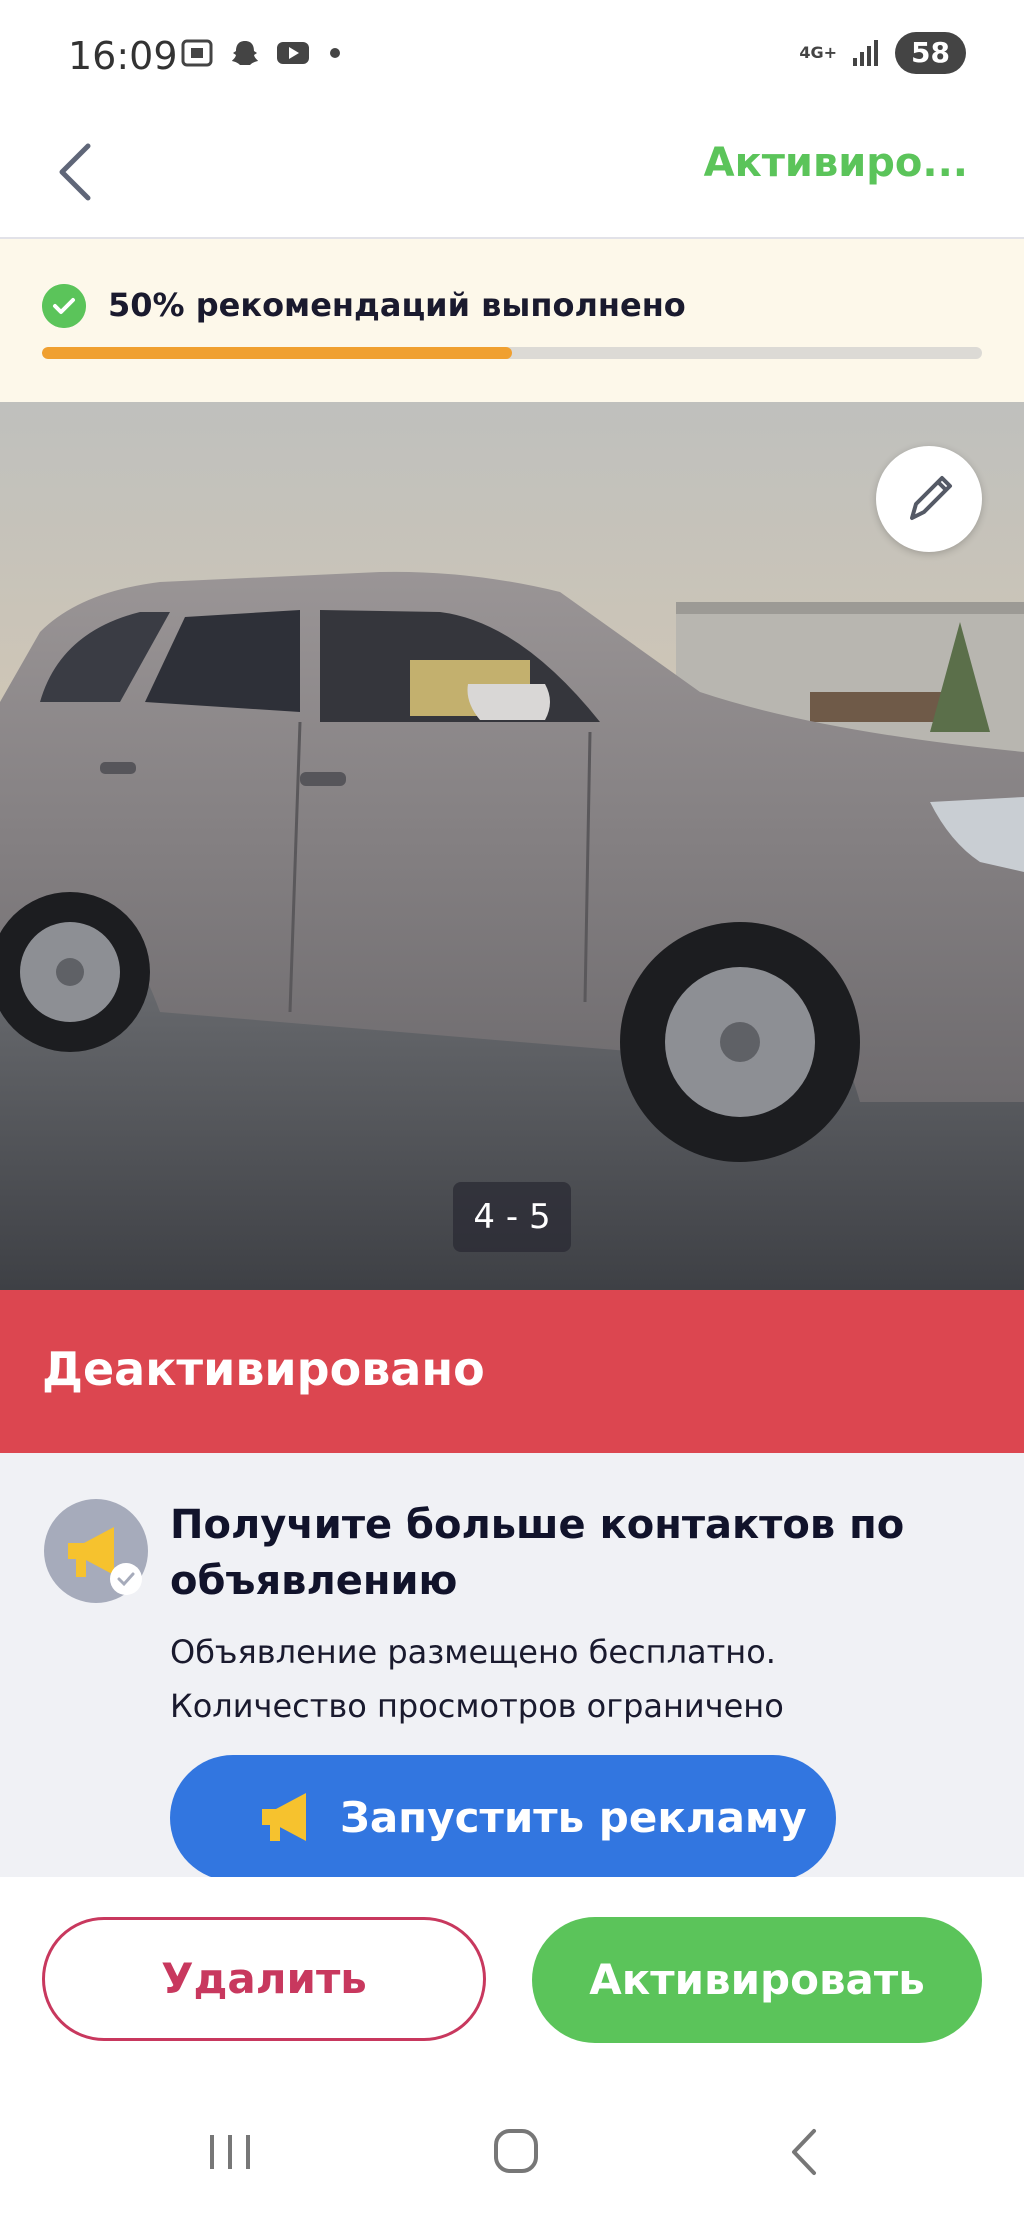 The width and height of the screenshot is (1024, 2219). I want to click on activate-button: Активировать, so click(757, 1980).